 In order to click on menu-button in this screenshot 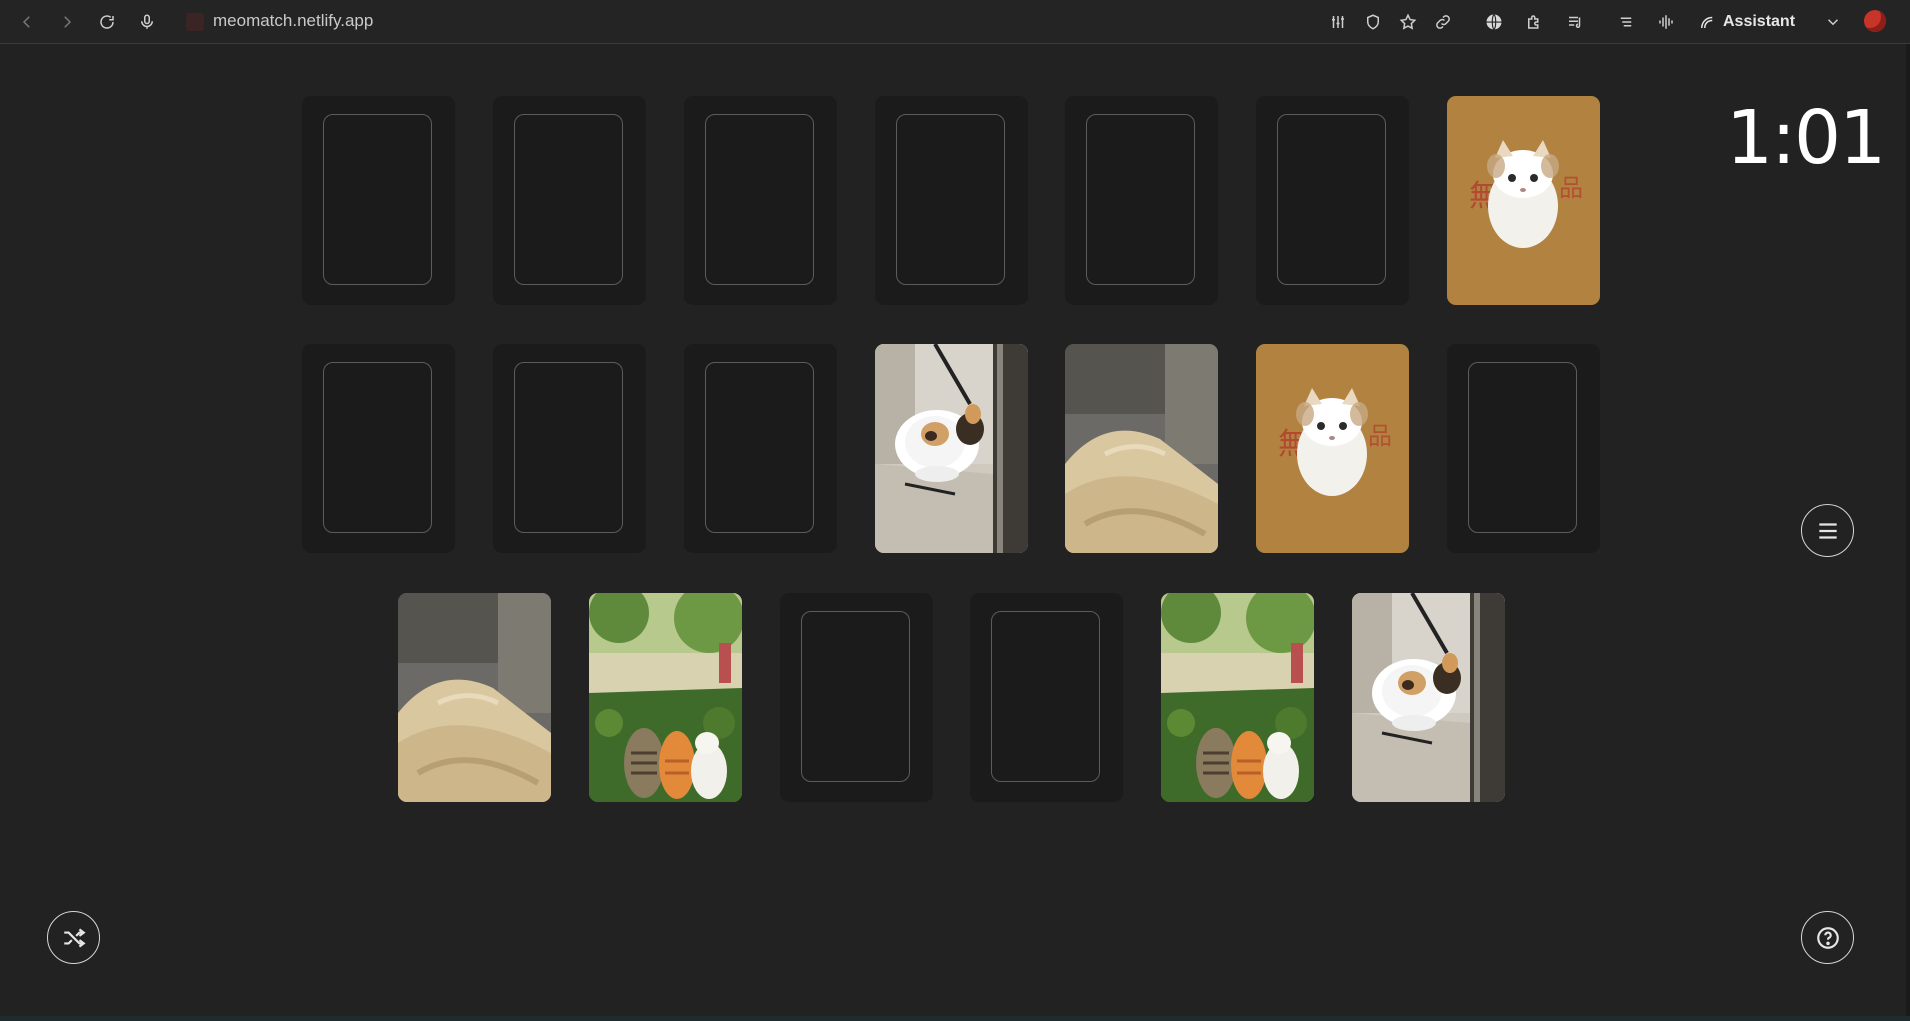, I will do `click(1827, 530)`.